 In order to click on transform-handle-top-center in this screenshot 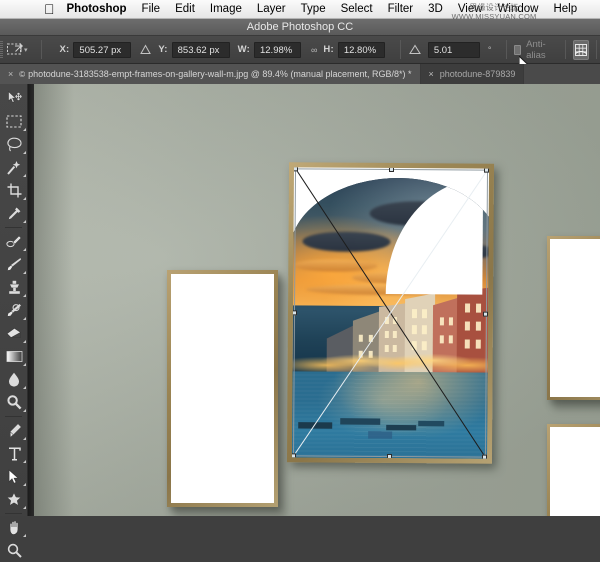, I will do `click(391, 170)`.